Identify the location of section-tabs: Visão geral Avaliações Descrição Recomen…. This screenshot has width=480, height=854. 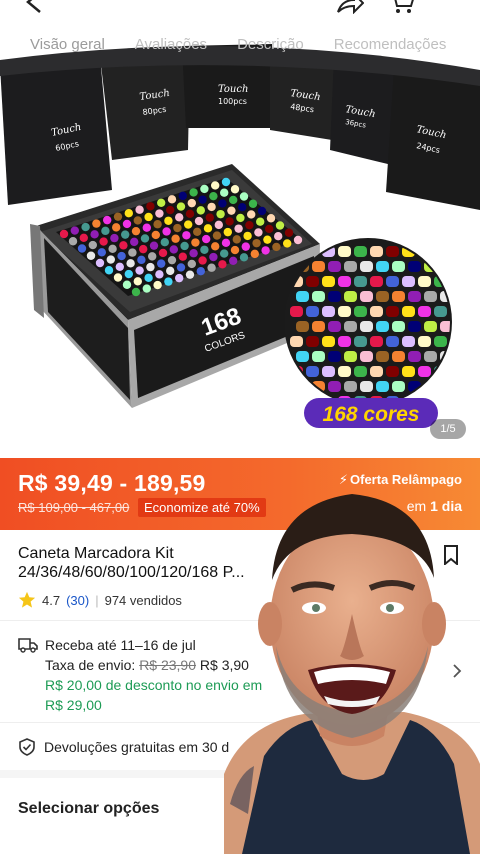
(240, 45).